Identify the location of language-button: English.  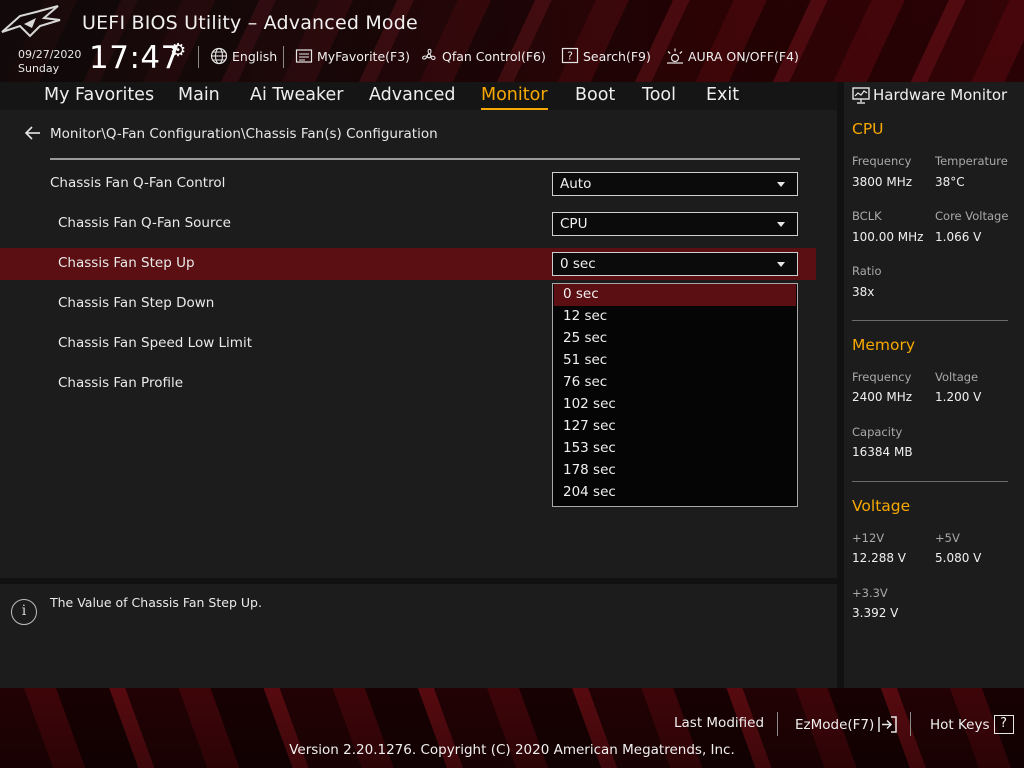
(243, 56).